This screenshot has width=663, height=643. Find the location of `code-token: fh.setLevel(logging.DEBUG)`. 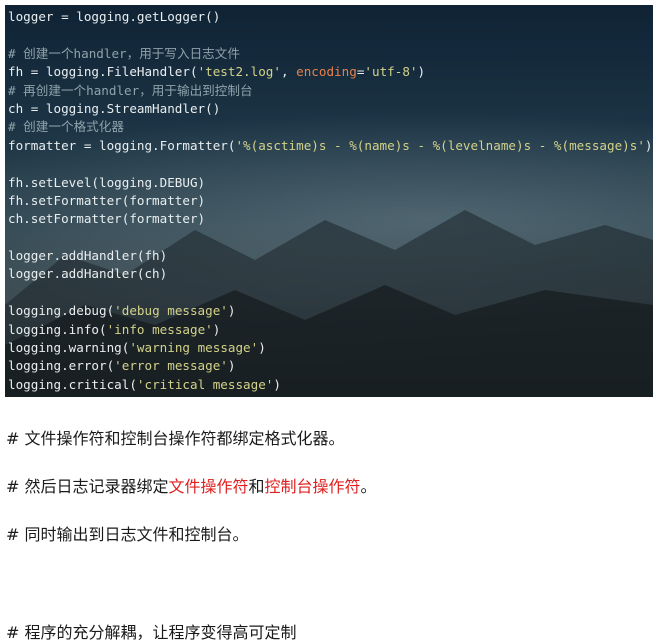

code-token: fh.setLevel(logging.DEBUG) is located at coordinates (107, 182).